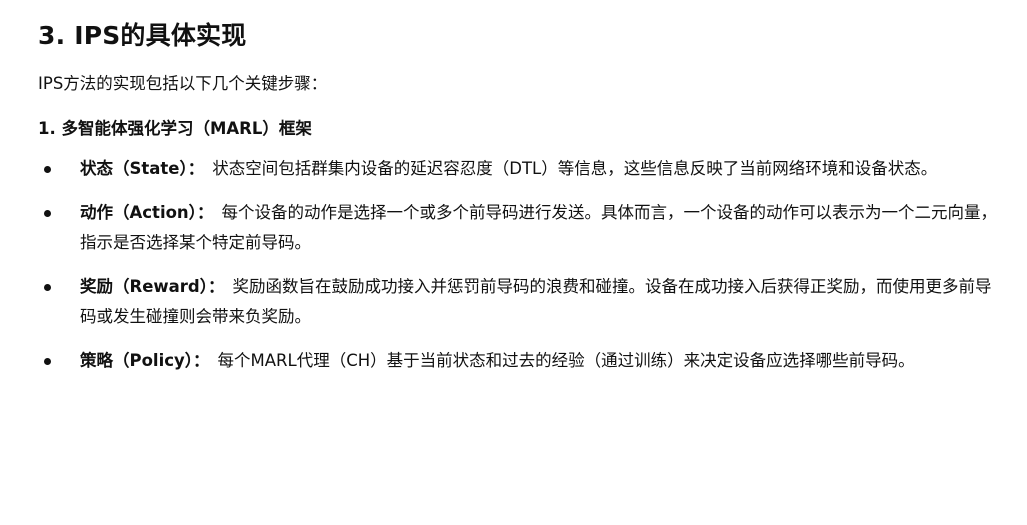  Describe the element at coordinates (134, 168) in the screenshot. I see `item-term: 状态（State）` at that location.